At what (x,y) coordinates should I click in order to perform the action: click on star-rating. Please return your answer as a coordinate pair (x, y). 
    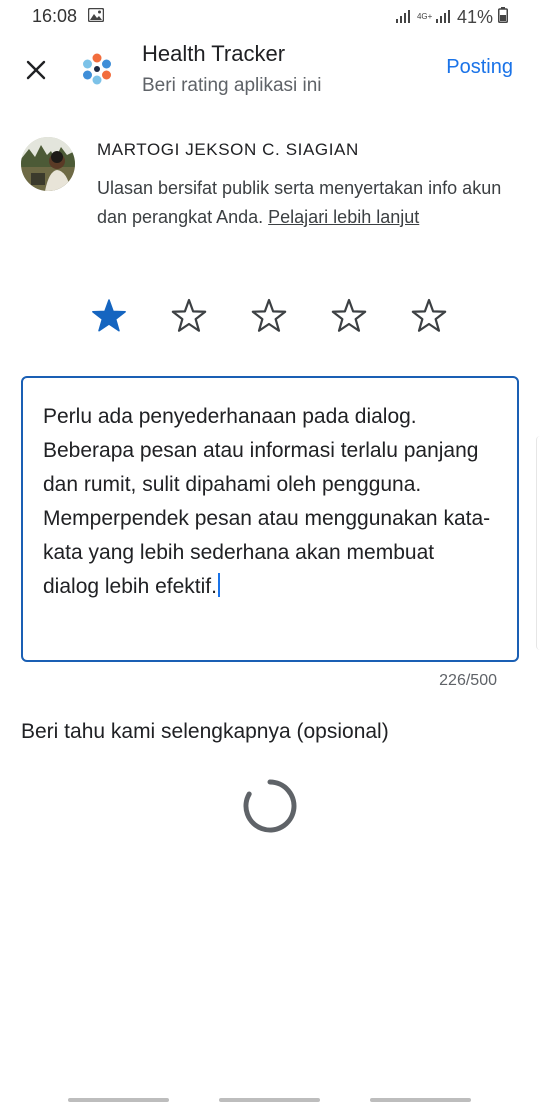
    Looking at the image, I should click on (275, 316).